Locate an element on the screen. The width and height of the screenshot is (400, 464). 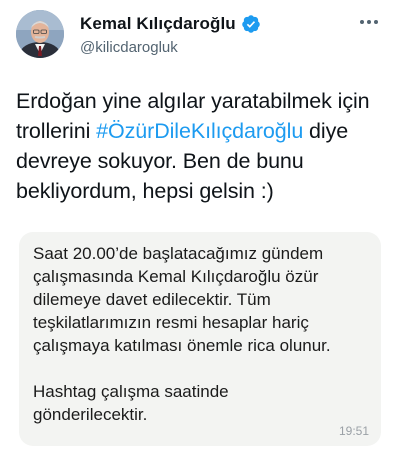
message-line: dilemeye davet edilecektir. Tüm is located at coordinates (152, 299).